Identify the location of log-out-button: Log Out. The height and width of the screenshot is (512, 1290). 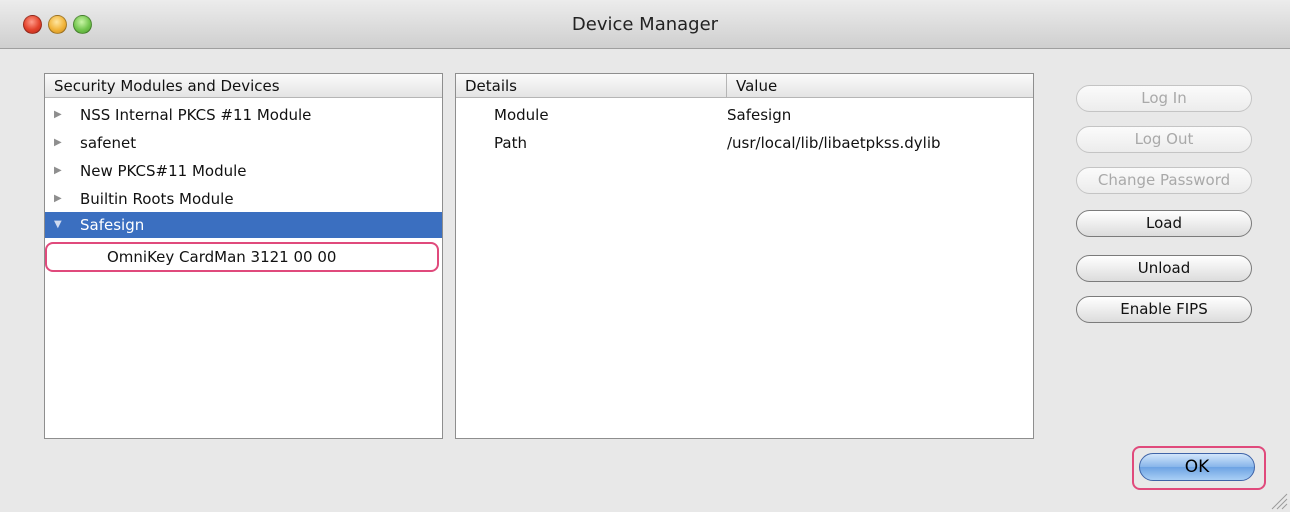
(1164, 139).